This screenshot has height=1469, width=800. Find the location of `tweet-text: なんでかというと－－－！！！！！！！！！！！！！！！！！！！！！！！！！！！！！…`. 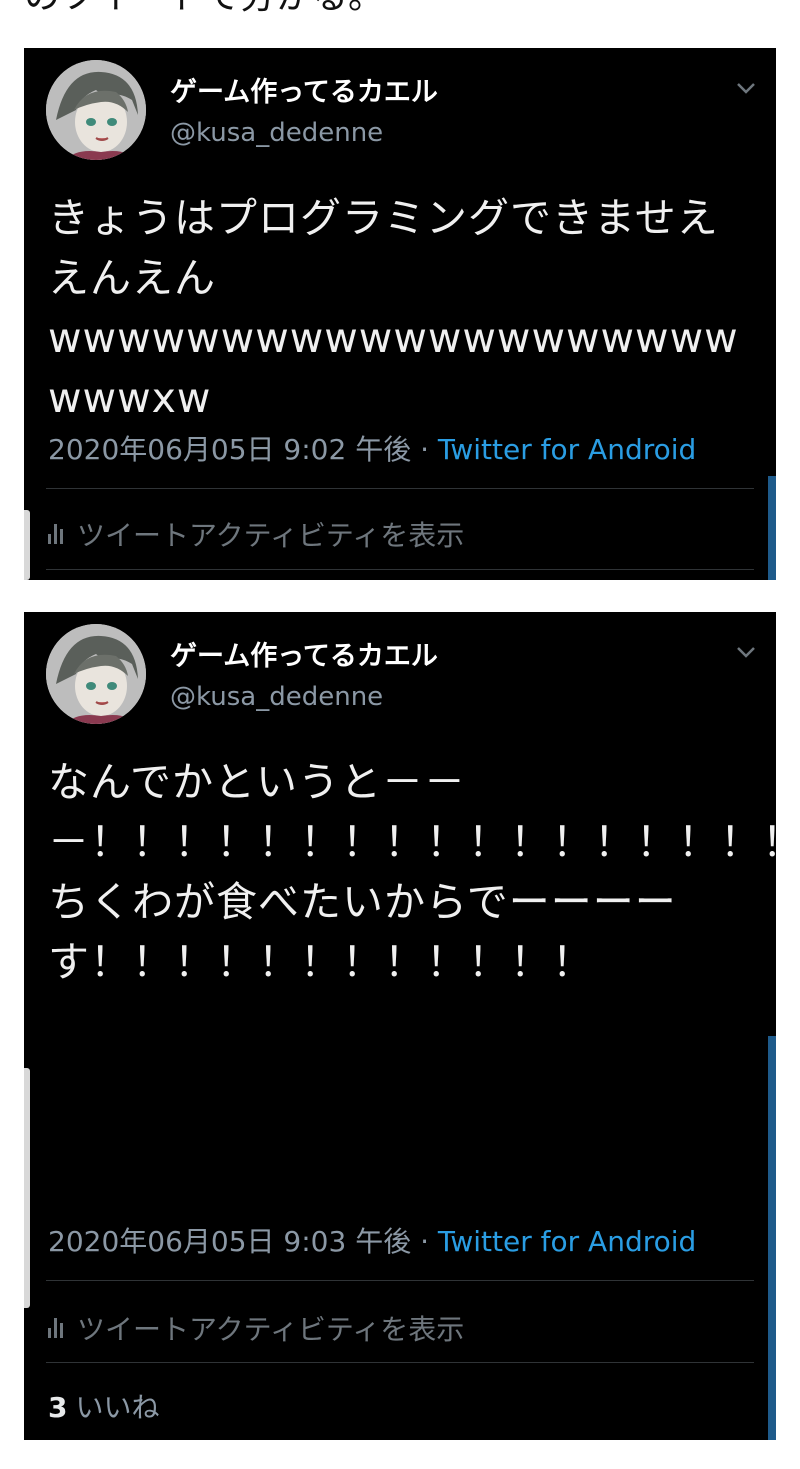

tweet-text: なんでかというと－－－！！！！！！！！！！！！！！！！！！！！！！！！！！！！！… is located at coordinates (412, 872).